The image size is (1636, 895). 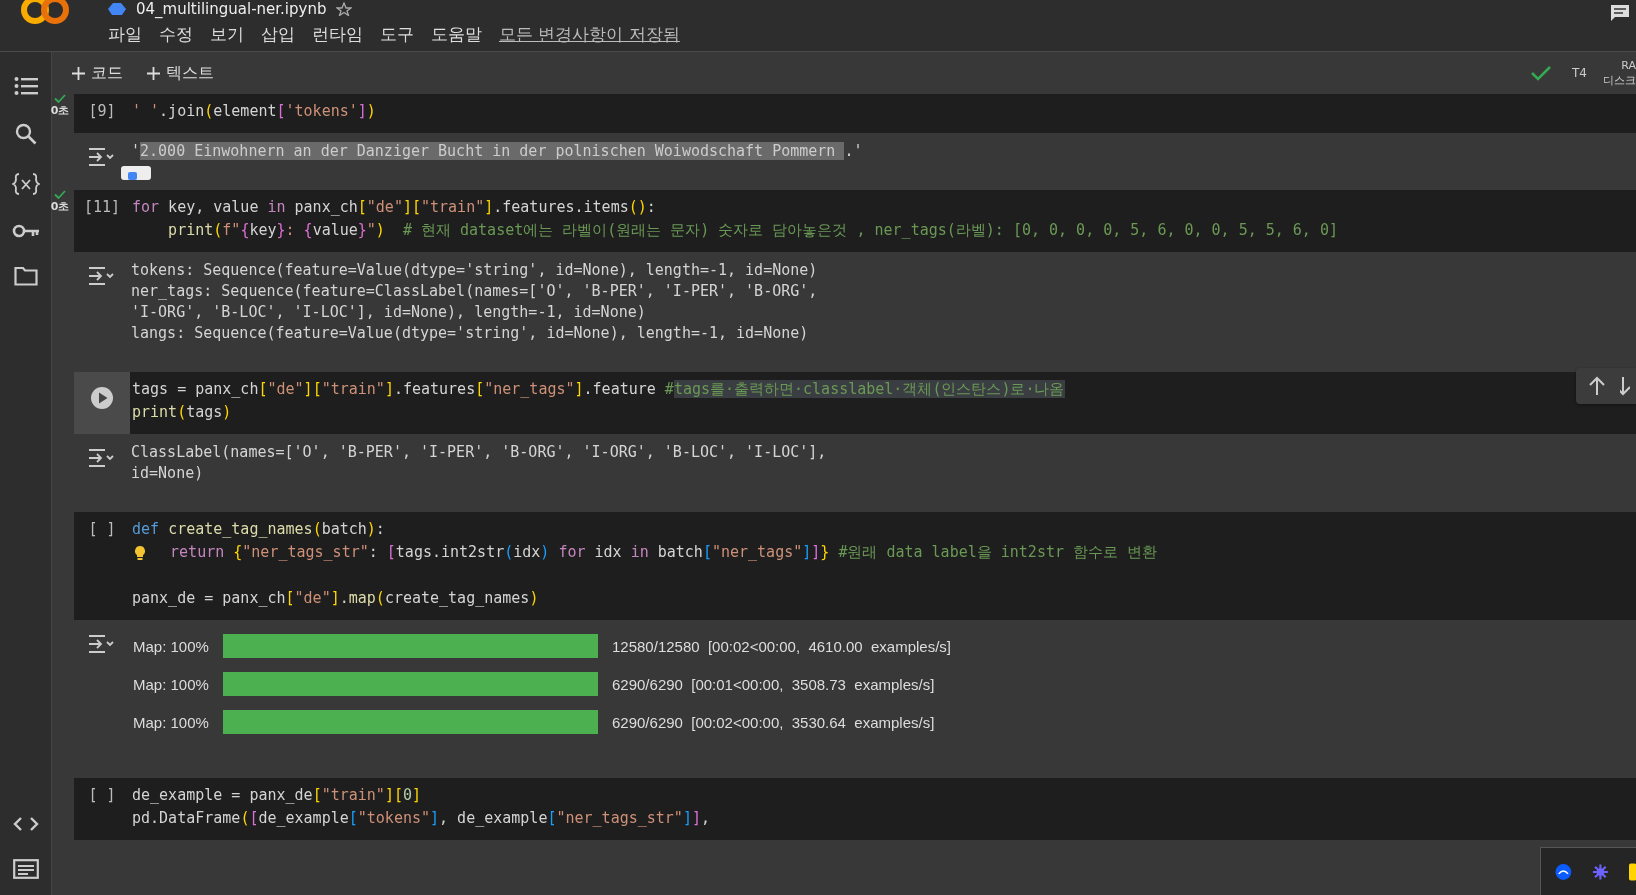 I want to click on menu-item: 파일, so click(x=125, y=34).